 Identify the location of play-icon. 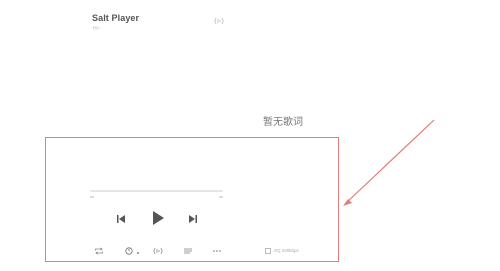
(158, 218).